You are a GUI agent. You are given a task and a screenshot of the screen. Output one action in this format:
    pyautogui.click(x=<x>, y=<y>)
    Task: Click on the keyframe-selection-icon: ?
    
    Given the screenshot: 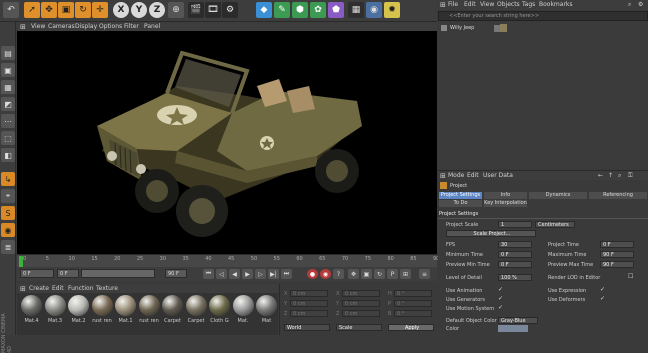 What is the action you would take?
    pyautogui.click(x=338, y=274)
    